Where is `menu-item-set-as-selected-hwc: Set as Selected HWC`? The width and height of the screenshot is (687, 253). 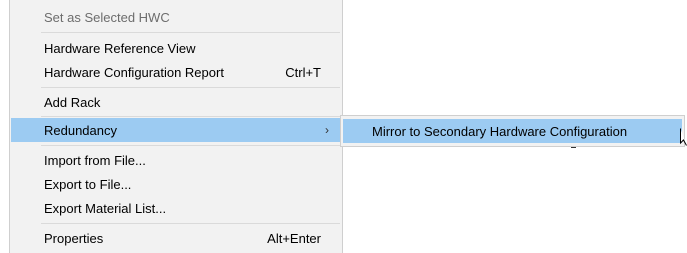 menu-item-set-as-selected-hwc: Set as Selected HWC is located at coordinates (176, 17).